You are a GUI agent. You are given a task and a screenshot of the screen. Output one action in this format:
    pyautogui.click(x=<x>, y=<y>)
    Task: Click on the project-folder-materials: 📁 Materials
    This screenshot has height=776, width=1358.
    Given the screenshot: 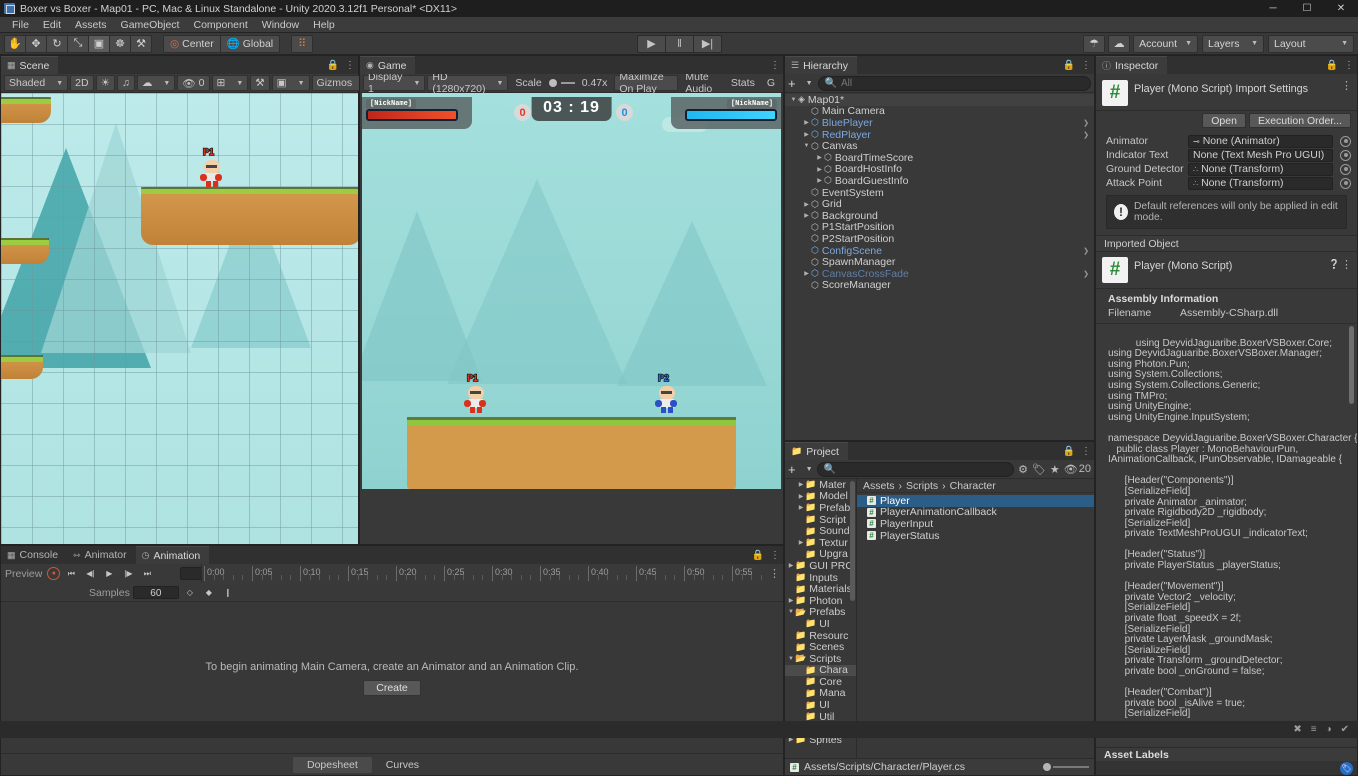 What is the action you would take?
    pyautogui.click(x=820, y=589)
    